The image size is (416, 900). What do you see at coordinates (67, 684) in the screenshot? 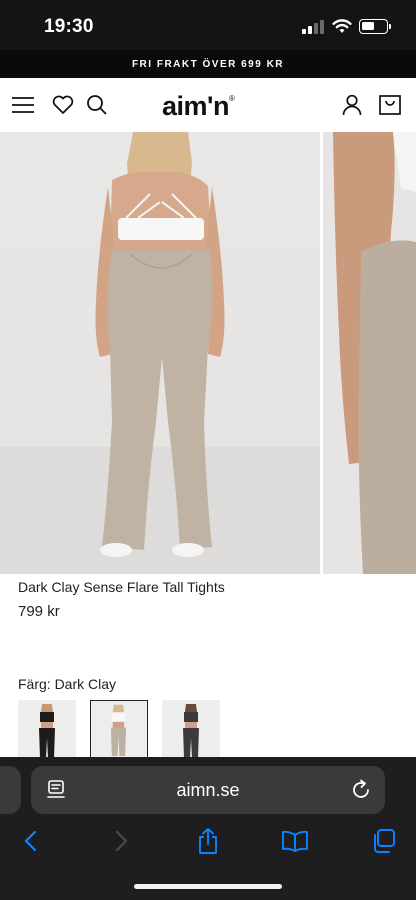
I see `color-label: Färg: Dark Clay` at bounding box center [67, 684].